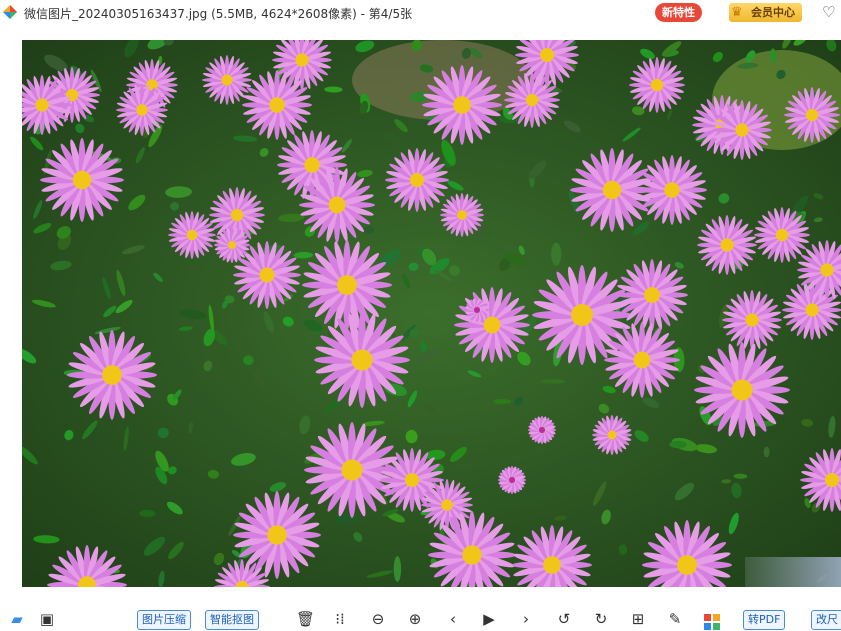  I want to click on image-gallery-icon: ▣, so click(47, 619).